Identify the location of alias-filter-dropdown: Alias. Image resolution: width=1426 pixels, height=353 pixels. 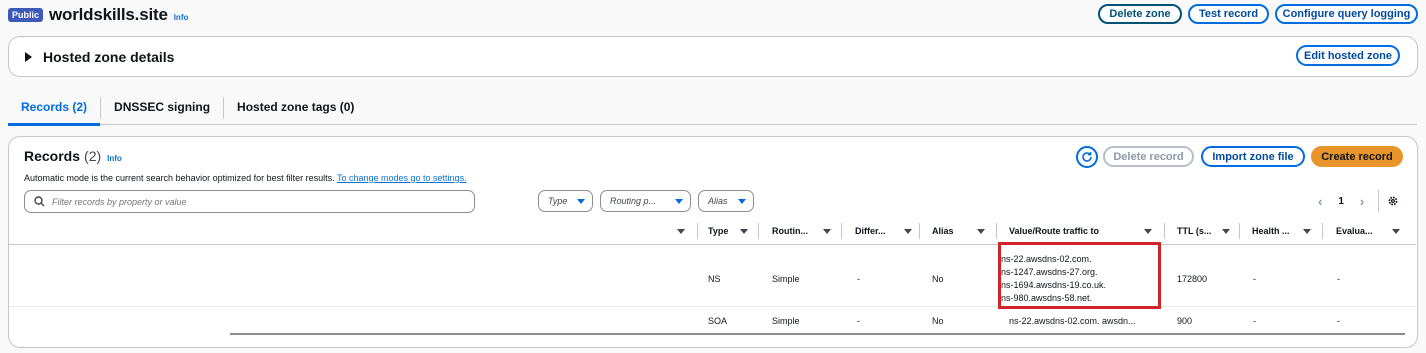
(726, 201).